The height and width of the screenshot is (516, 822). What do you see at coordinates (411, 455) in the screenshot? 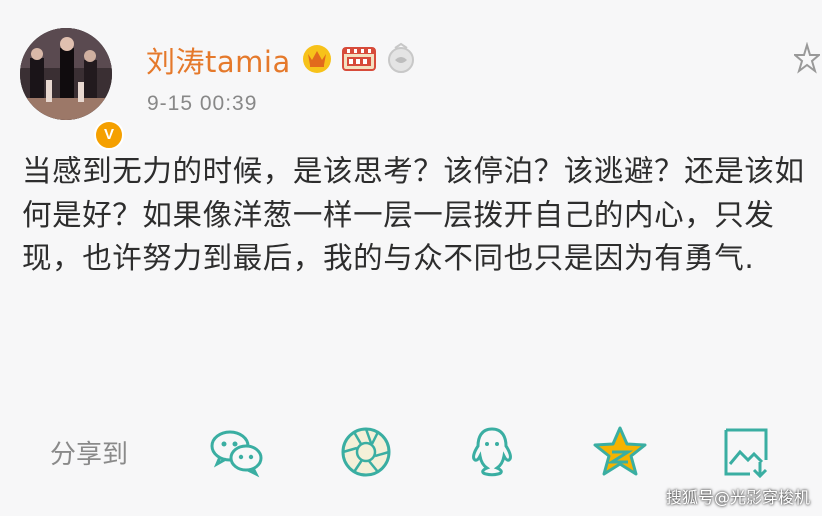
I see `share-bar: 分享到` at bounding box center [411, 455].